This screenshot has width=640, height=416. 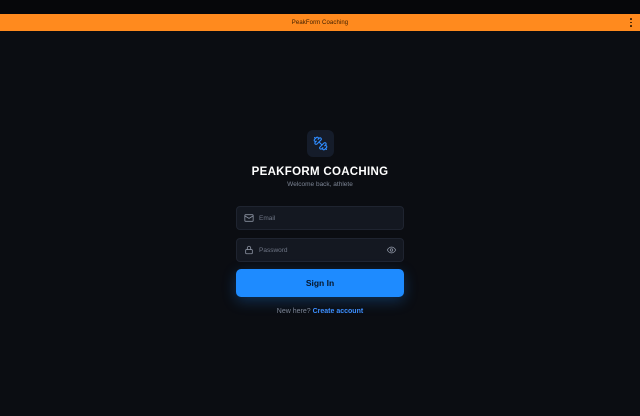 I want to click on window-title: PeakForm Coaching, so click(x=320, y=22).